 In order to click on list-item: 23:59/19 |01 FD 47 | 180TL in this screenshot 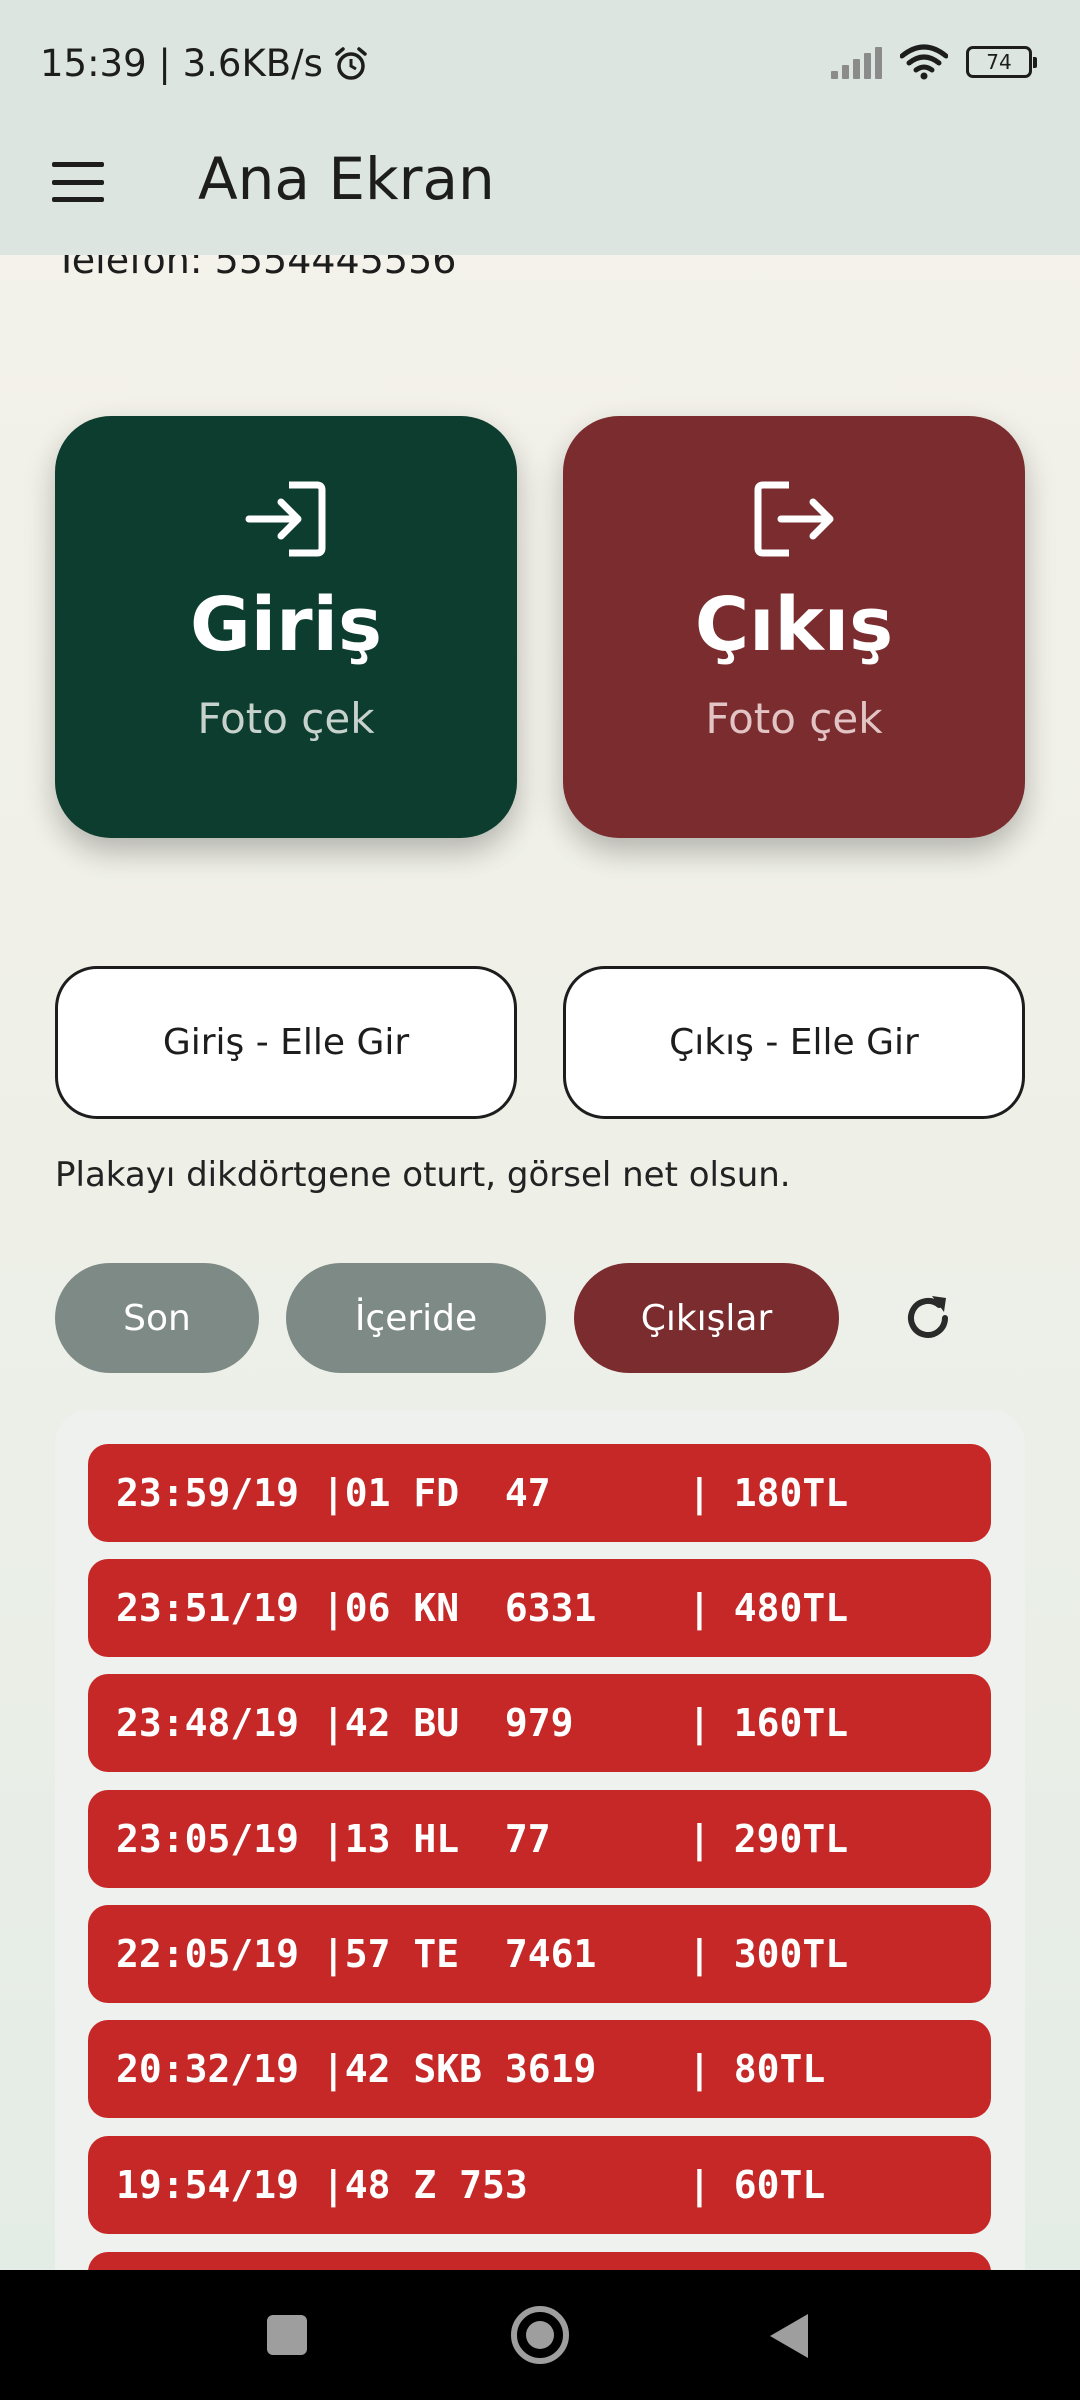, I will do `click(539, 1493)`.